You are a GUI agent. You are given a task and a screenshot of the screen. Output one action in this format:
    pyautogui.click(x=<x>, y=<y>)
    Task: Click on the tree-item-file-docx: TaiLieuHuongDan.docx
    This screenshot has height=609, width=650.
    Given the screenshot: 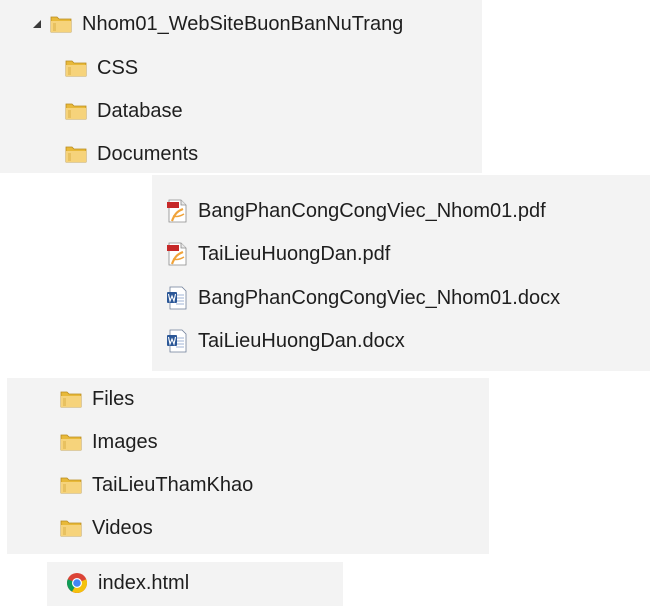 What is the action you would take?
    pyautogui.click(x=285, y=341)
    